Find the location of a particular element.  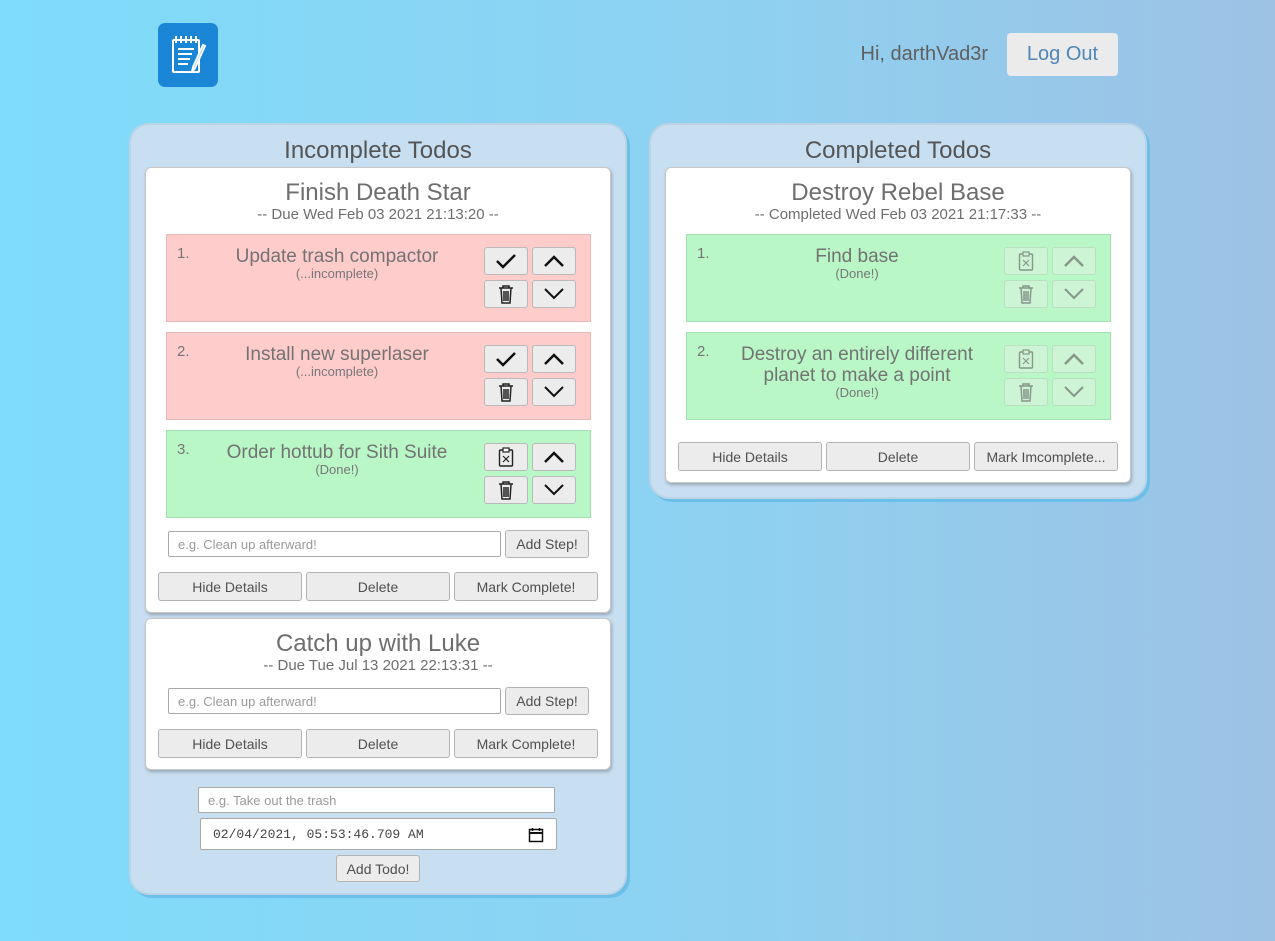

step-item: 3. Order hottub for Sith Suite (Done!) is located at coordinates (378, 474).